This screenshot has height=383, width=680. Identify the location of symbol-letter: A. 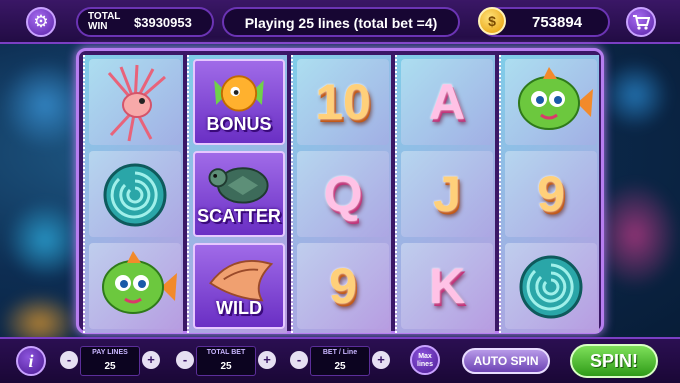
(447, 102).